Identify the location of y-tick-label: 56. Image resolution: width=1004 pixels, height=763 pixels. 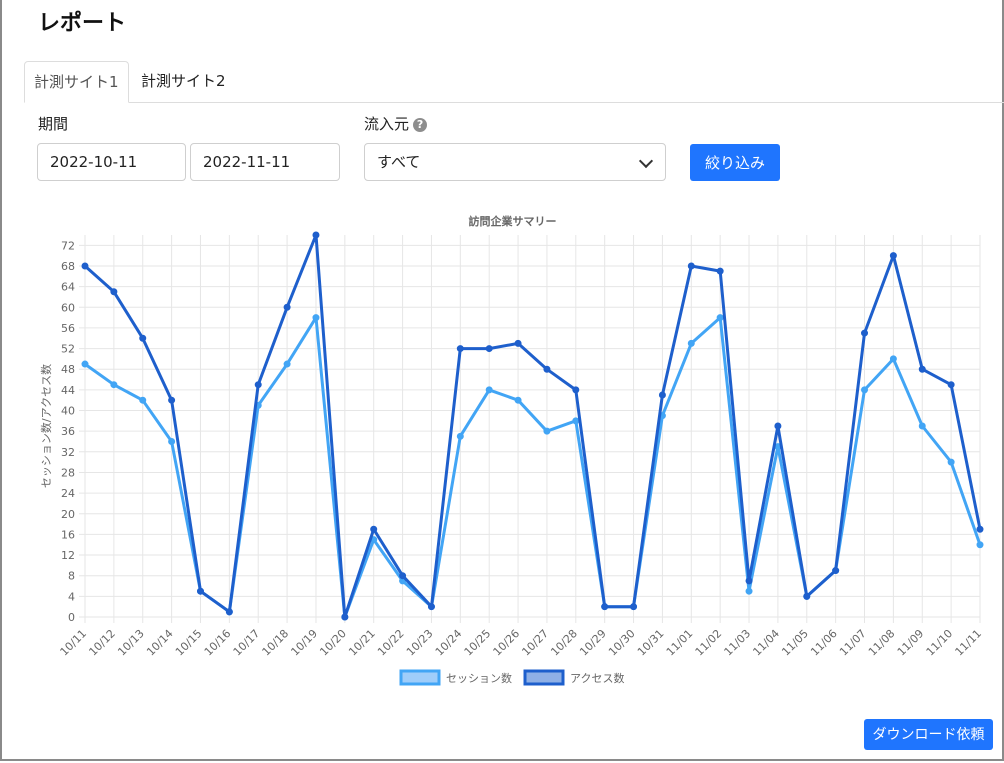
(68, 328).